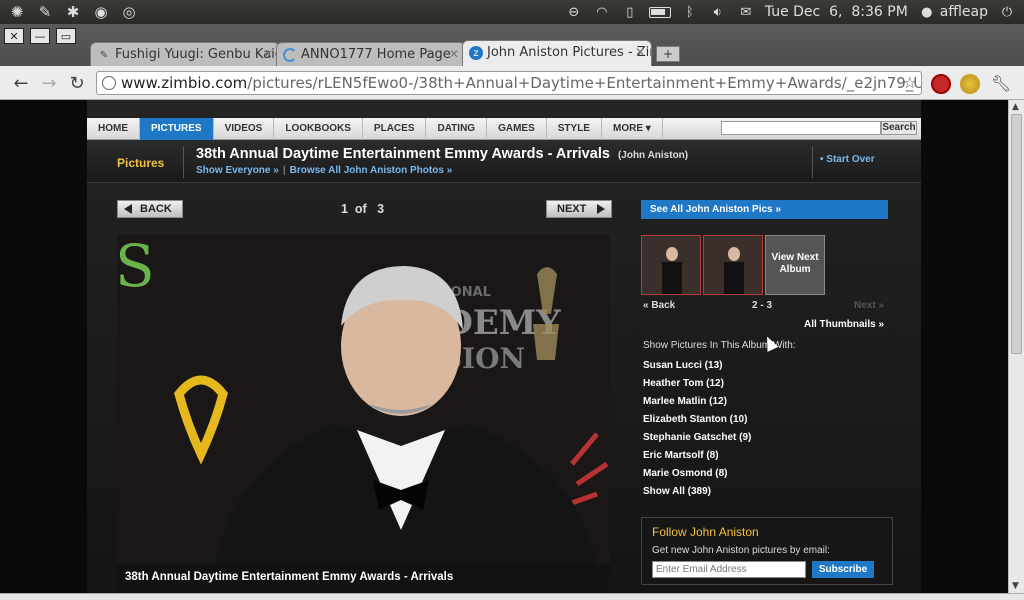 Image resolution: width=1024 pixels, height=600 pixels. I want to click on person-link: Marie Osmond (8), so click(697, 477).